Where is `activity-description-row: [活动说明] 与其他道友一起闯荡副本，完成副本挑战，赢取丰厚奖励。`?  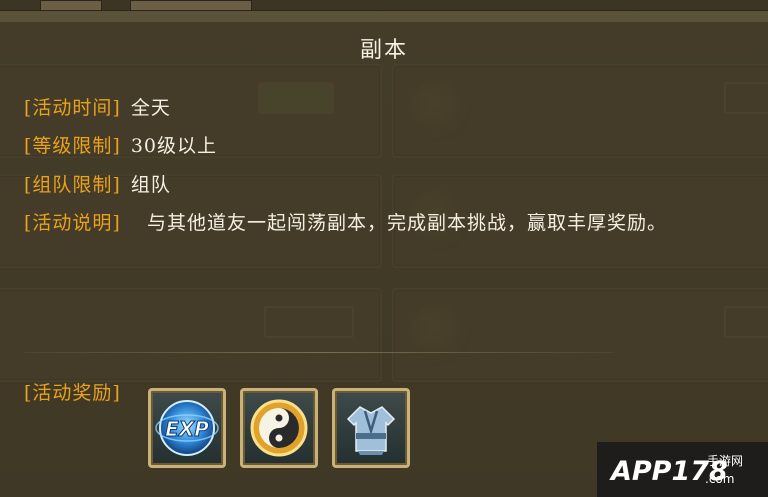
activity-description-row: [活动说明] 与其他道友一起闯荡副本，完成副本挑战，赢取丰厚奖励。 is located at coordinates (391, 221).